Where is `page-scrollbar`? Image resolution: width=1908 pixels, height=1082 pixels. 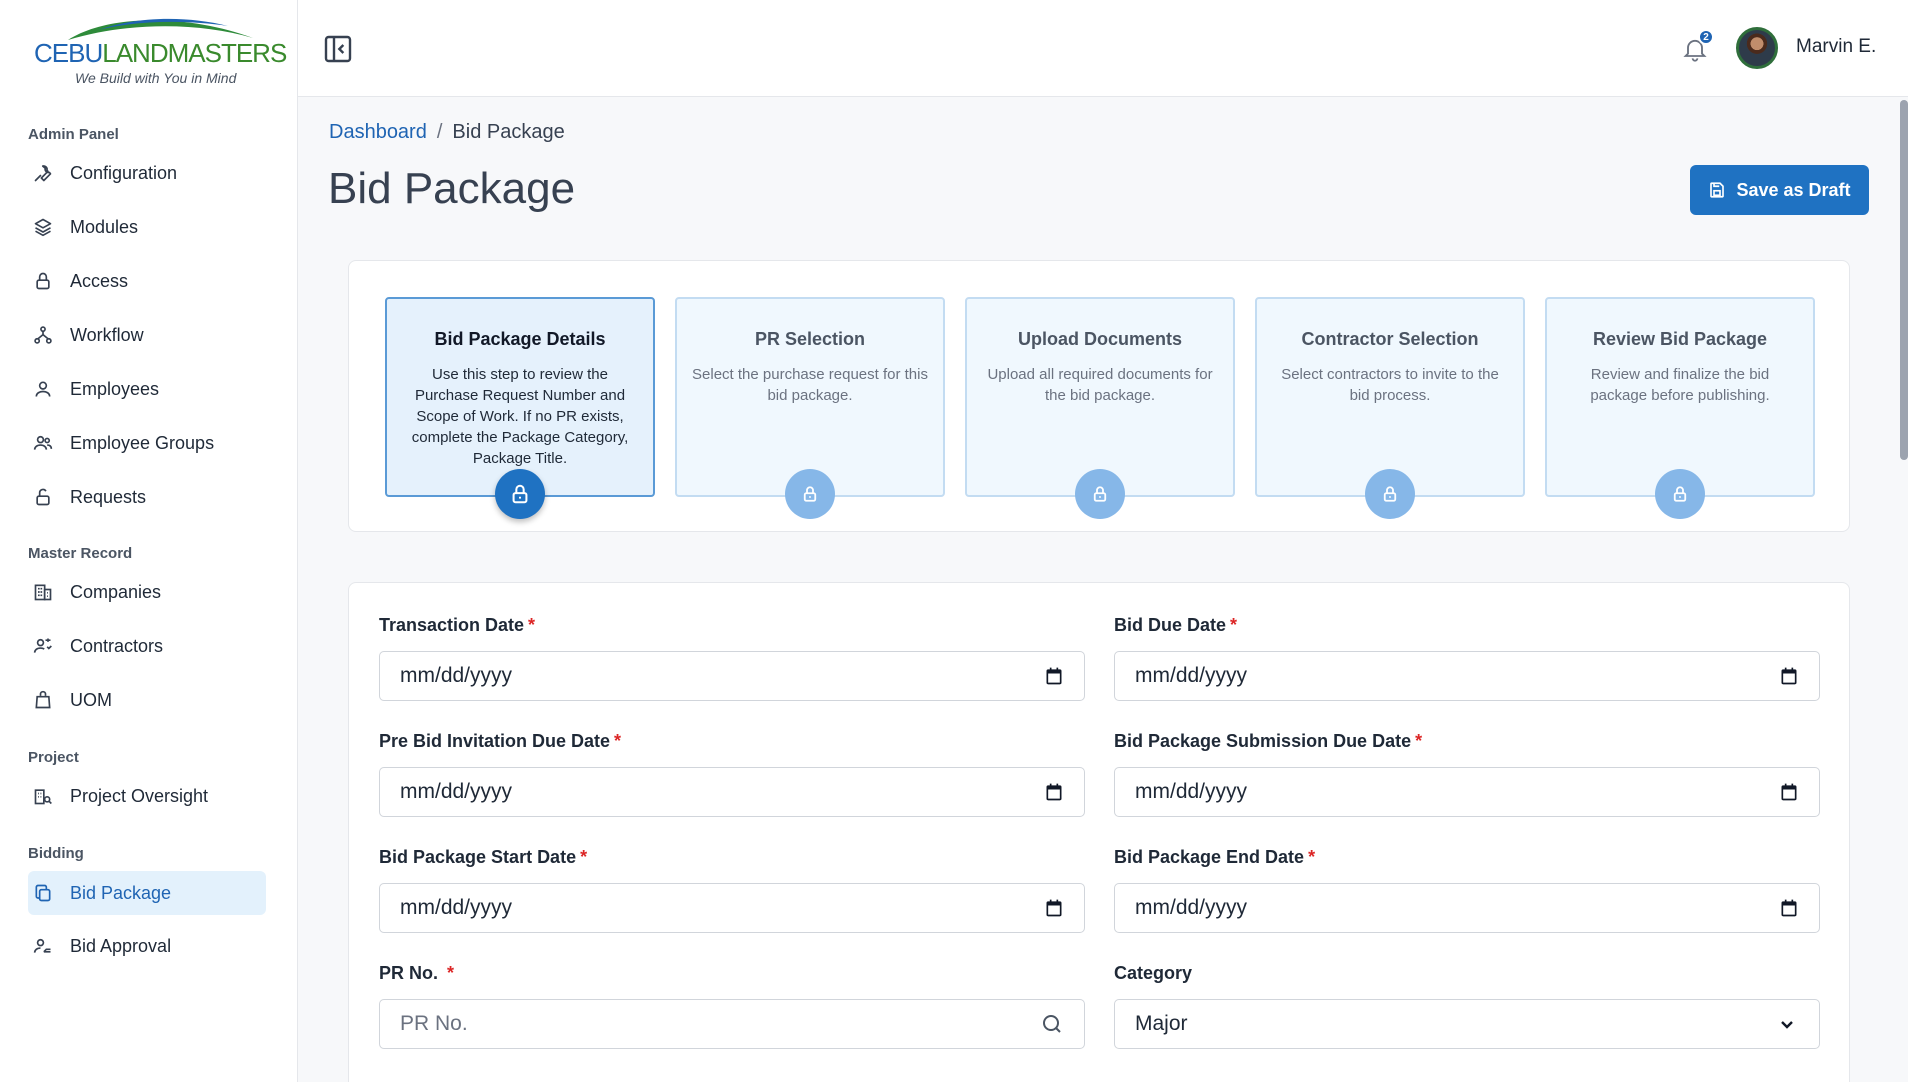 page-scrollbar is located at coordinates (1904, 280).